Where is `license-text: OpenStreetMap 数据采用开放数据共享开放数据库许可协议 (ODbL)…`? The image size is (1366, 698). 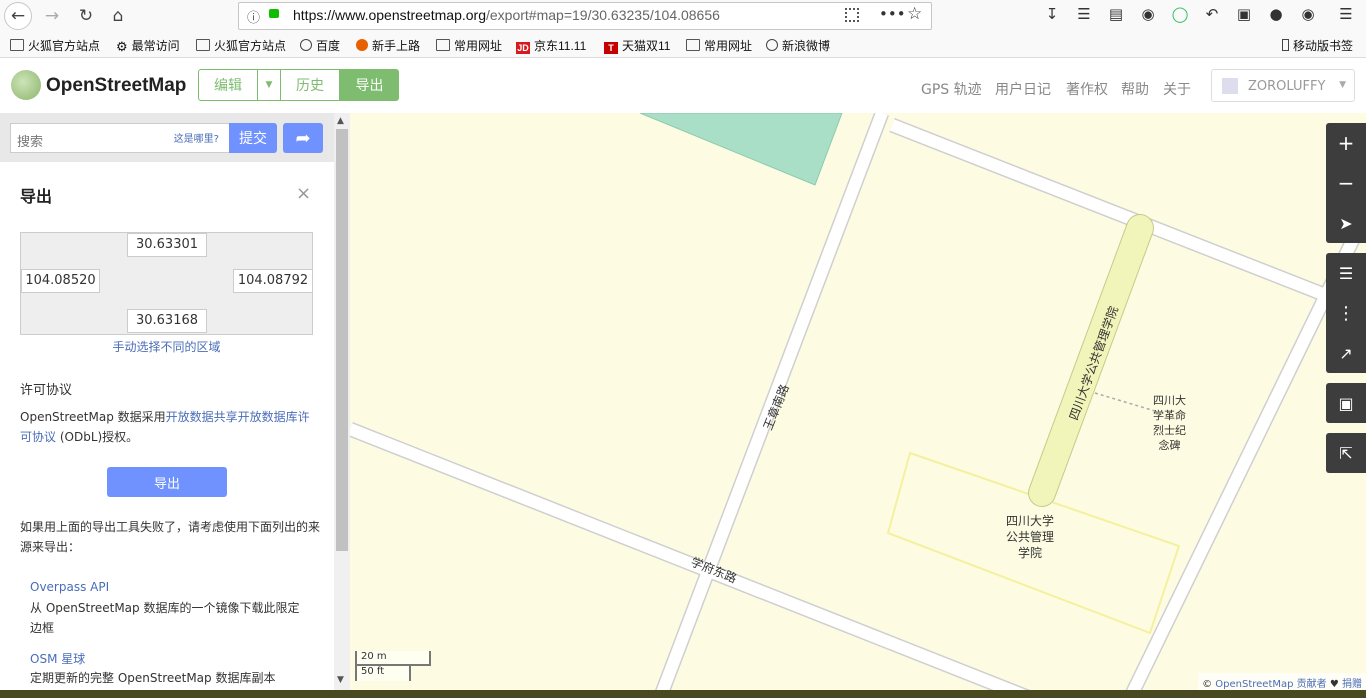 license-text: OpenStreetMap 数据采用开放数据共享开放数据库许可协议 (ODbL)… is located at coordinates (170, 427).